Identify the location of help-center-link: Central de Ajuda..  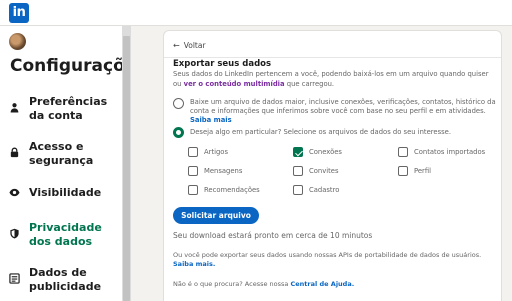
(322, 284).